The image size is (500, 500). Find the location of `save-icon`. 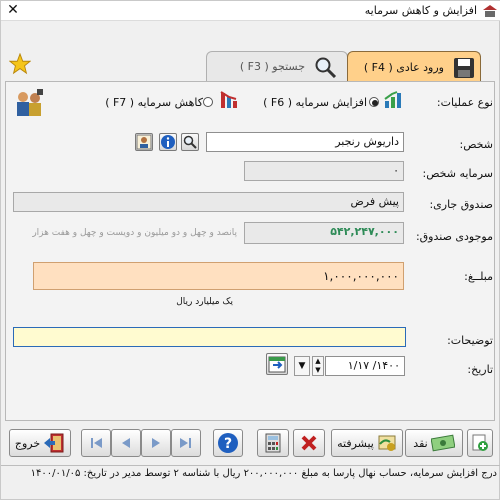

save-icon is located at coordinates (464, 68).